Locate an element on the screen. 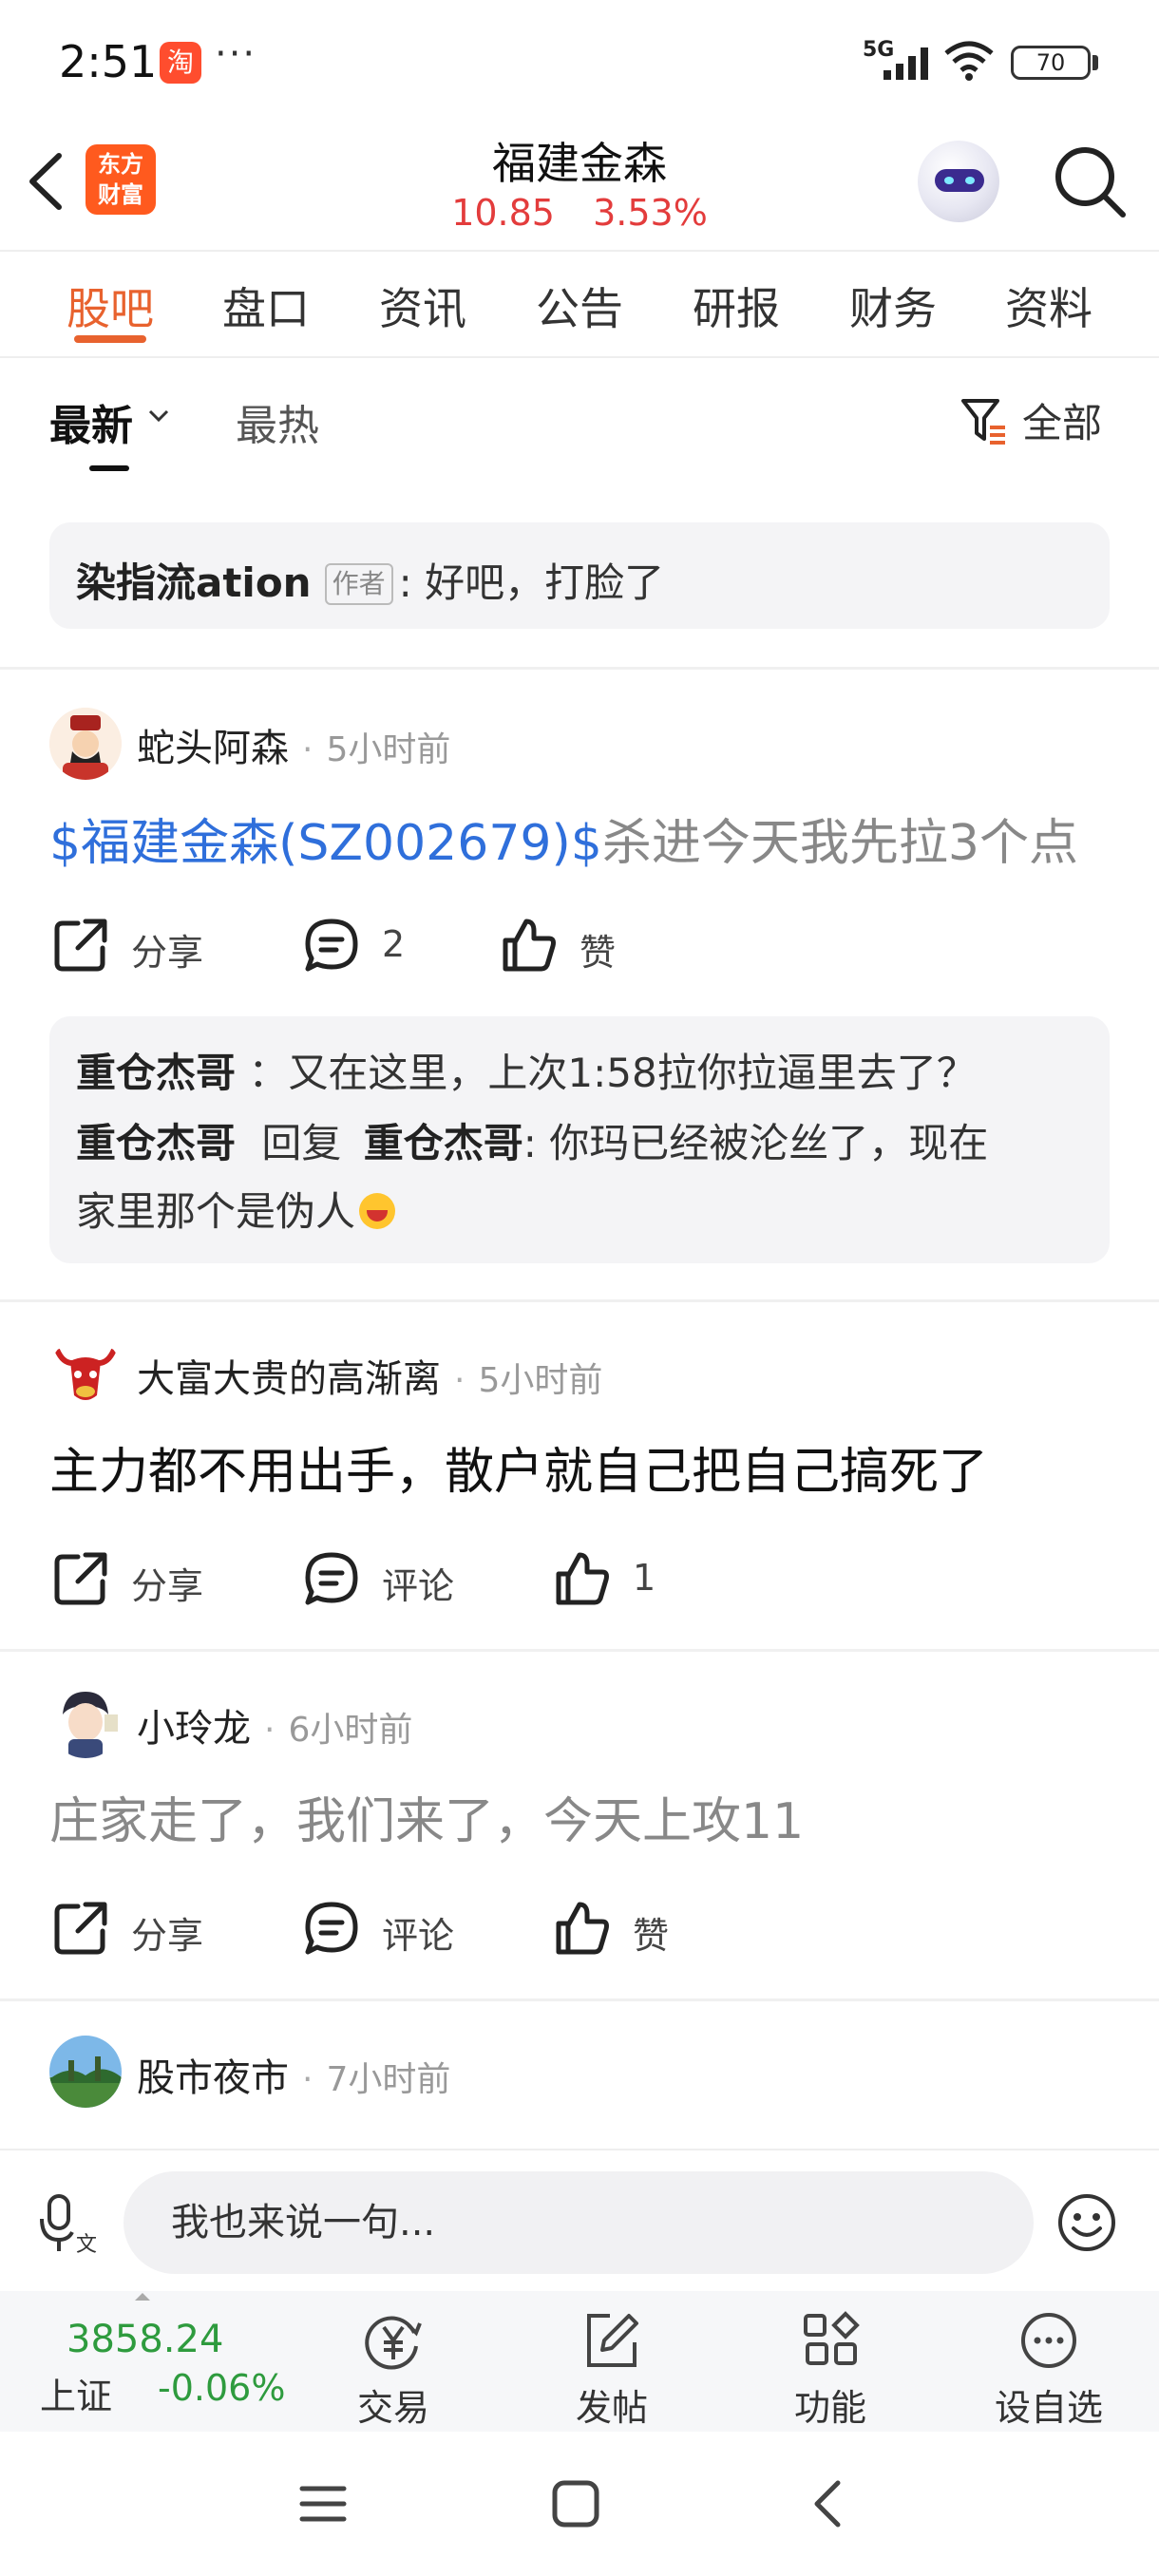 The image size is (1159, 2576). stock-price: 10.85 is located at coordinates (503, 213).